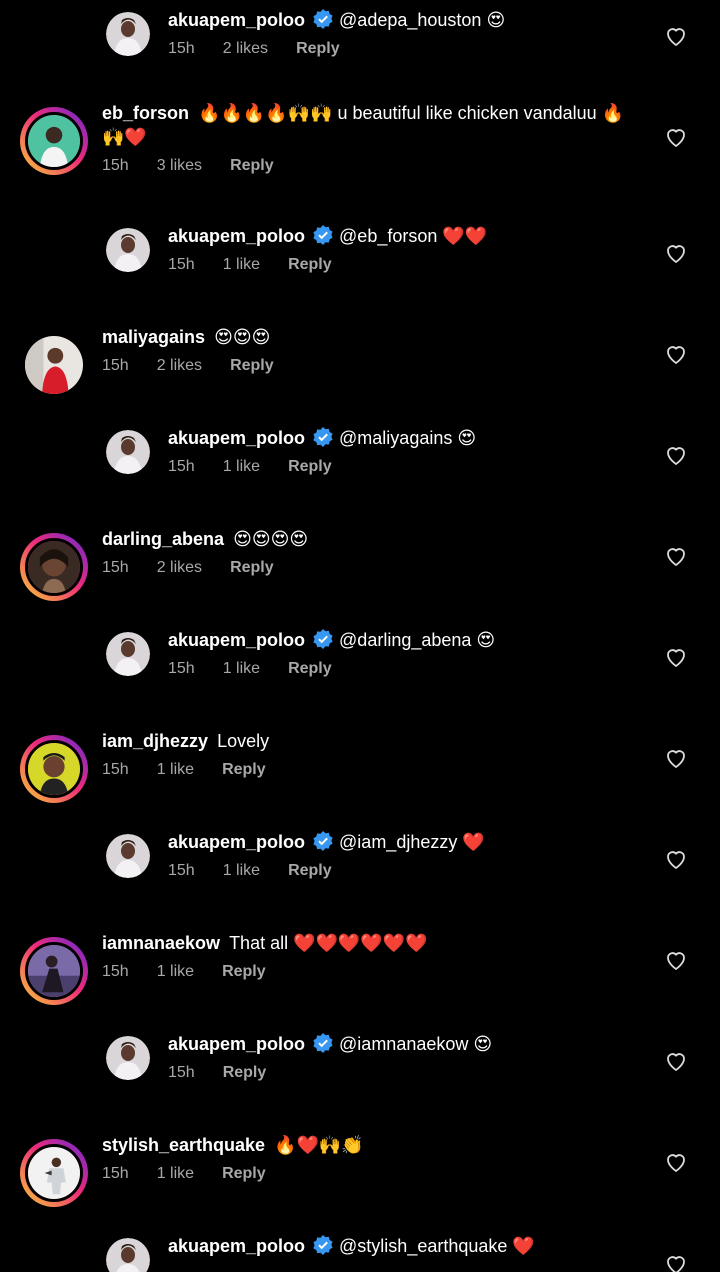 The height and width of the screenshot is (1272, 720). What do you see at coordinates (319, 1145) in the screenshot?
I see `comment-text: 🔥❤️🙌👏` at bounding box center [319, 1145].